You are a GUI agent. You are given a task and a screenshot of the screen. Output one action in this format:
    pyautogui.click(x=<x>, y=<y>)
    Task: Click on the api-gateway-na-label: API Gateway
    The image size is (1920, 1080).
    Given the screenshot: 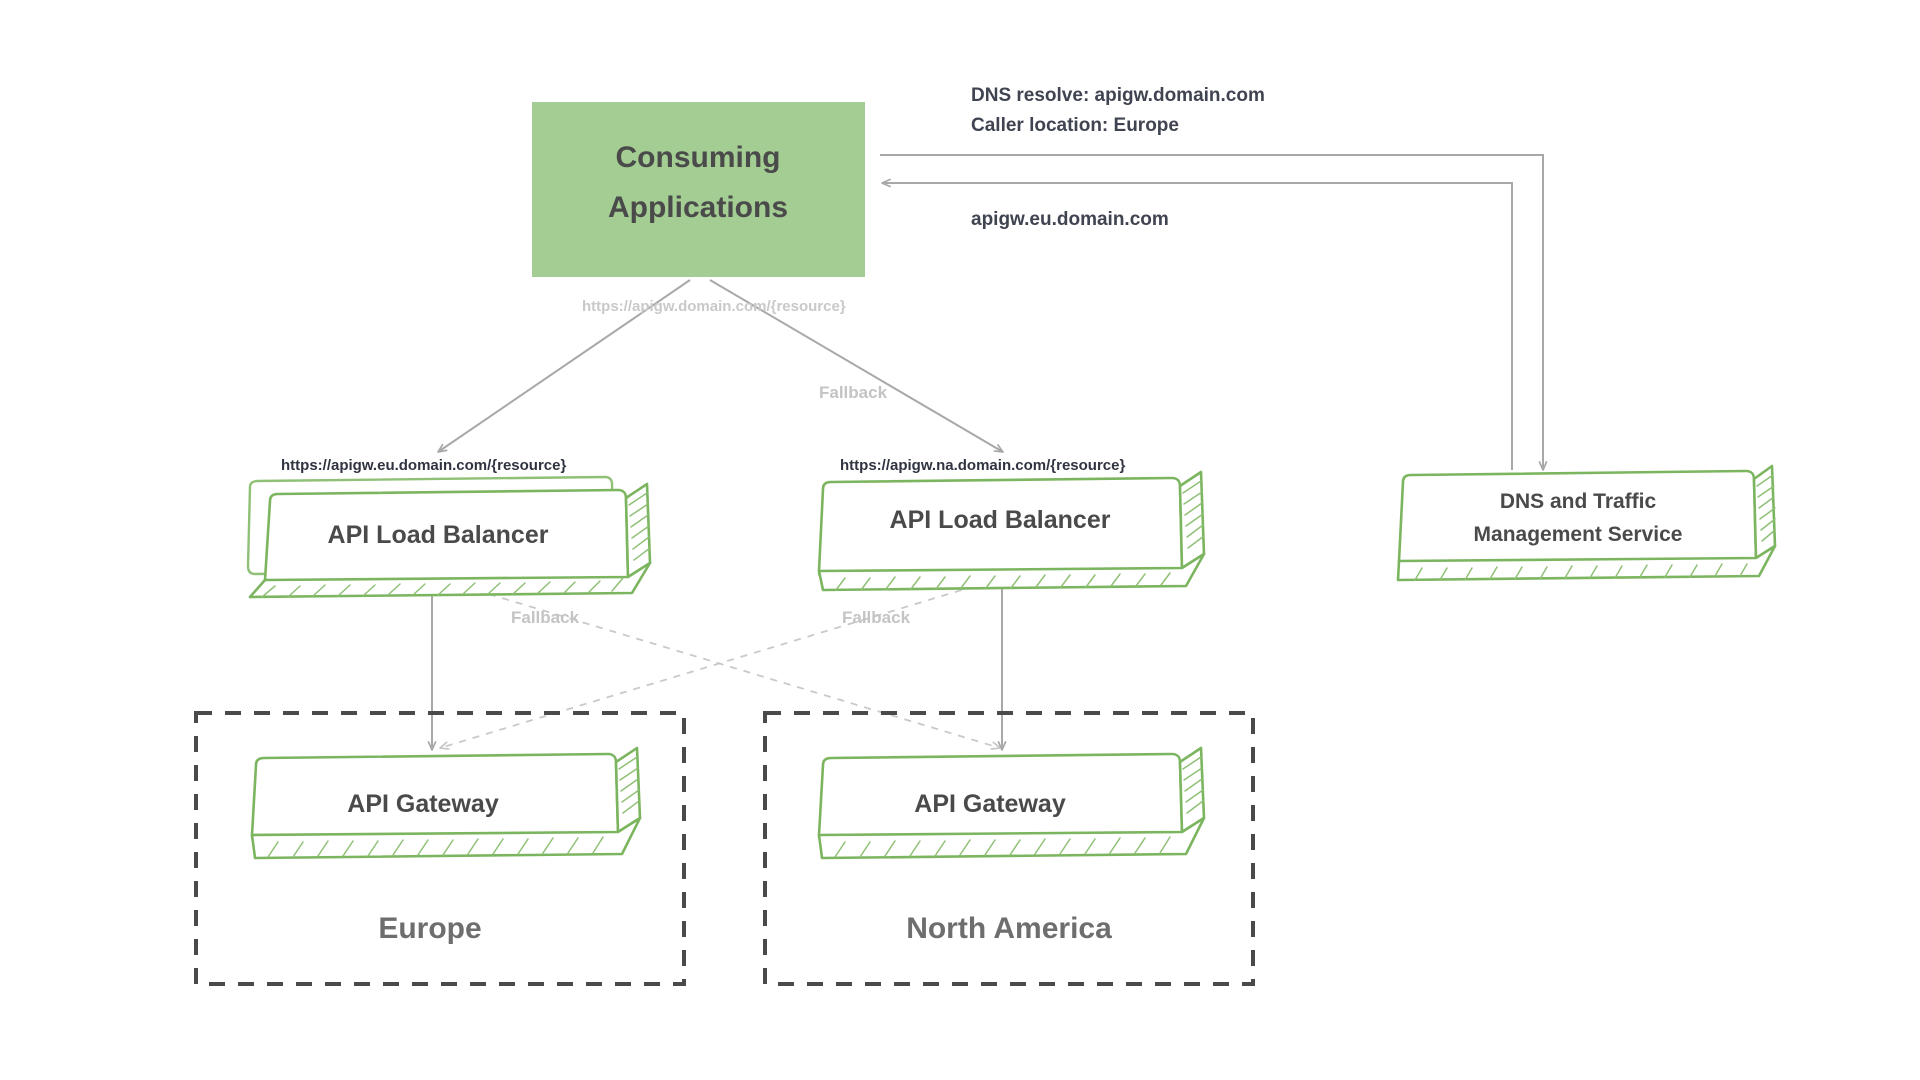 What is the action you would take?
    pyautogui.click(x=990, y=804)
    